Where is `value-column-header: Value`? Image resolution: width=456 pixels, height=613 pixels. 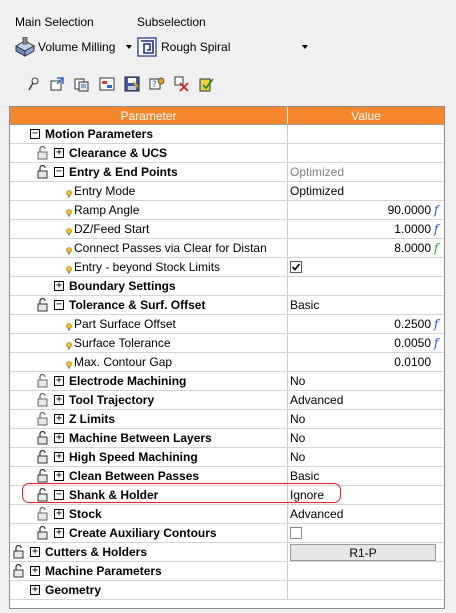 value-column-header: Value is located at coordinates (366, 115).